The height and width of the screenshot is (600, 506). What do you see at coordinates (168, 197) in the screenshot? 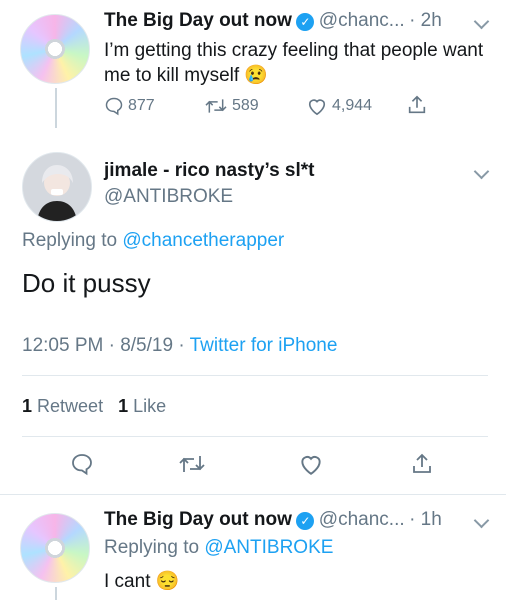
I see `handle: @ANTIBROKE` at bounding box center [168, 197].